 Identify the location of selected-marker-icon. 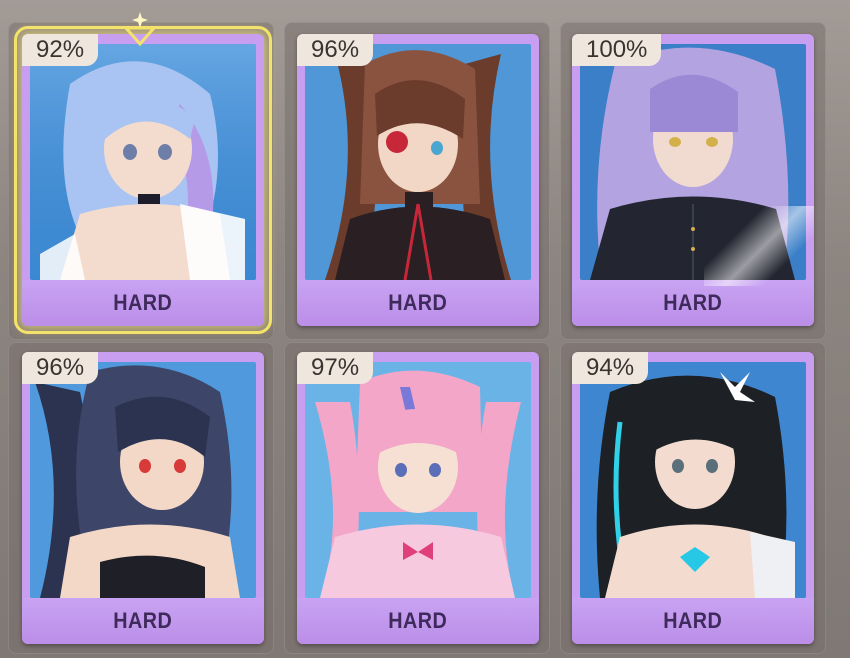
(140, 29).